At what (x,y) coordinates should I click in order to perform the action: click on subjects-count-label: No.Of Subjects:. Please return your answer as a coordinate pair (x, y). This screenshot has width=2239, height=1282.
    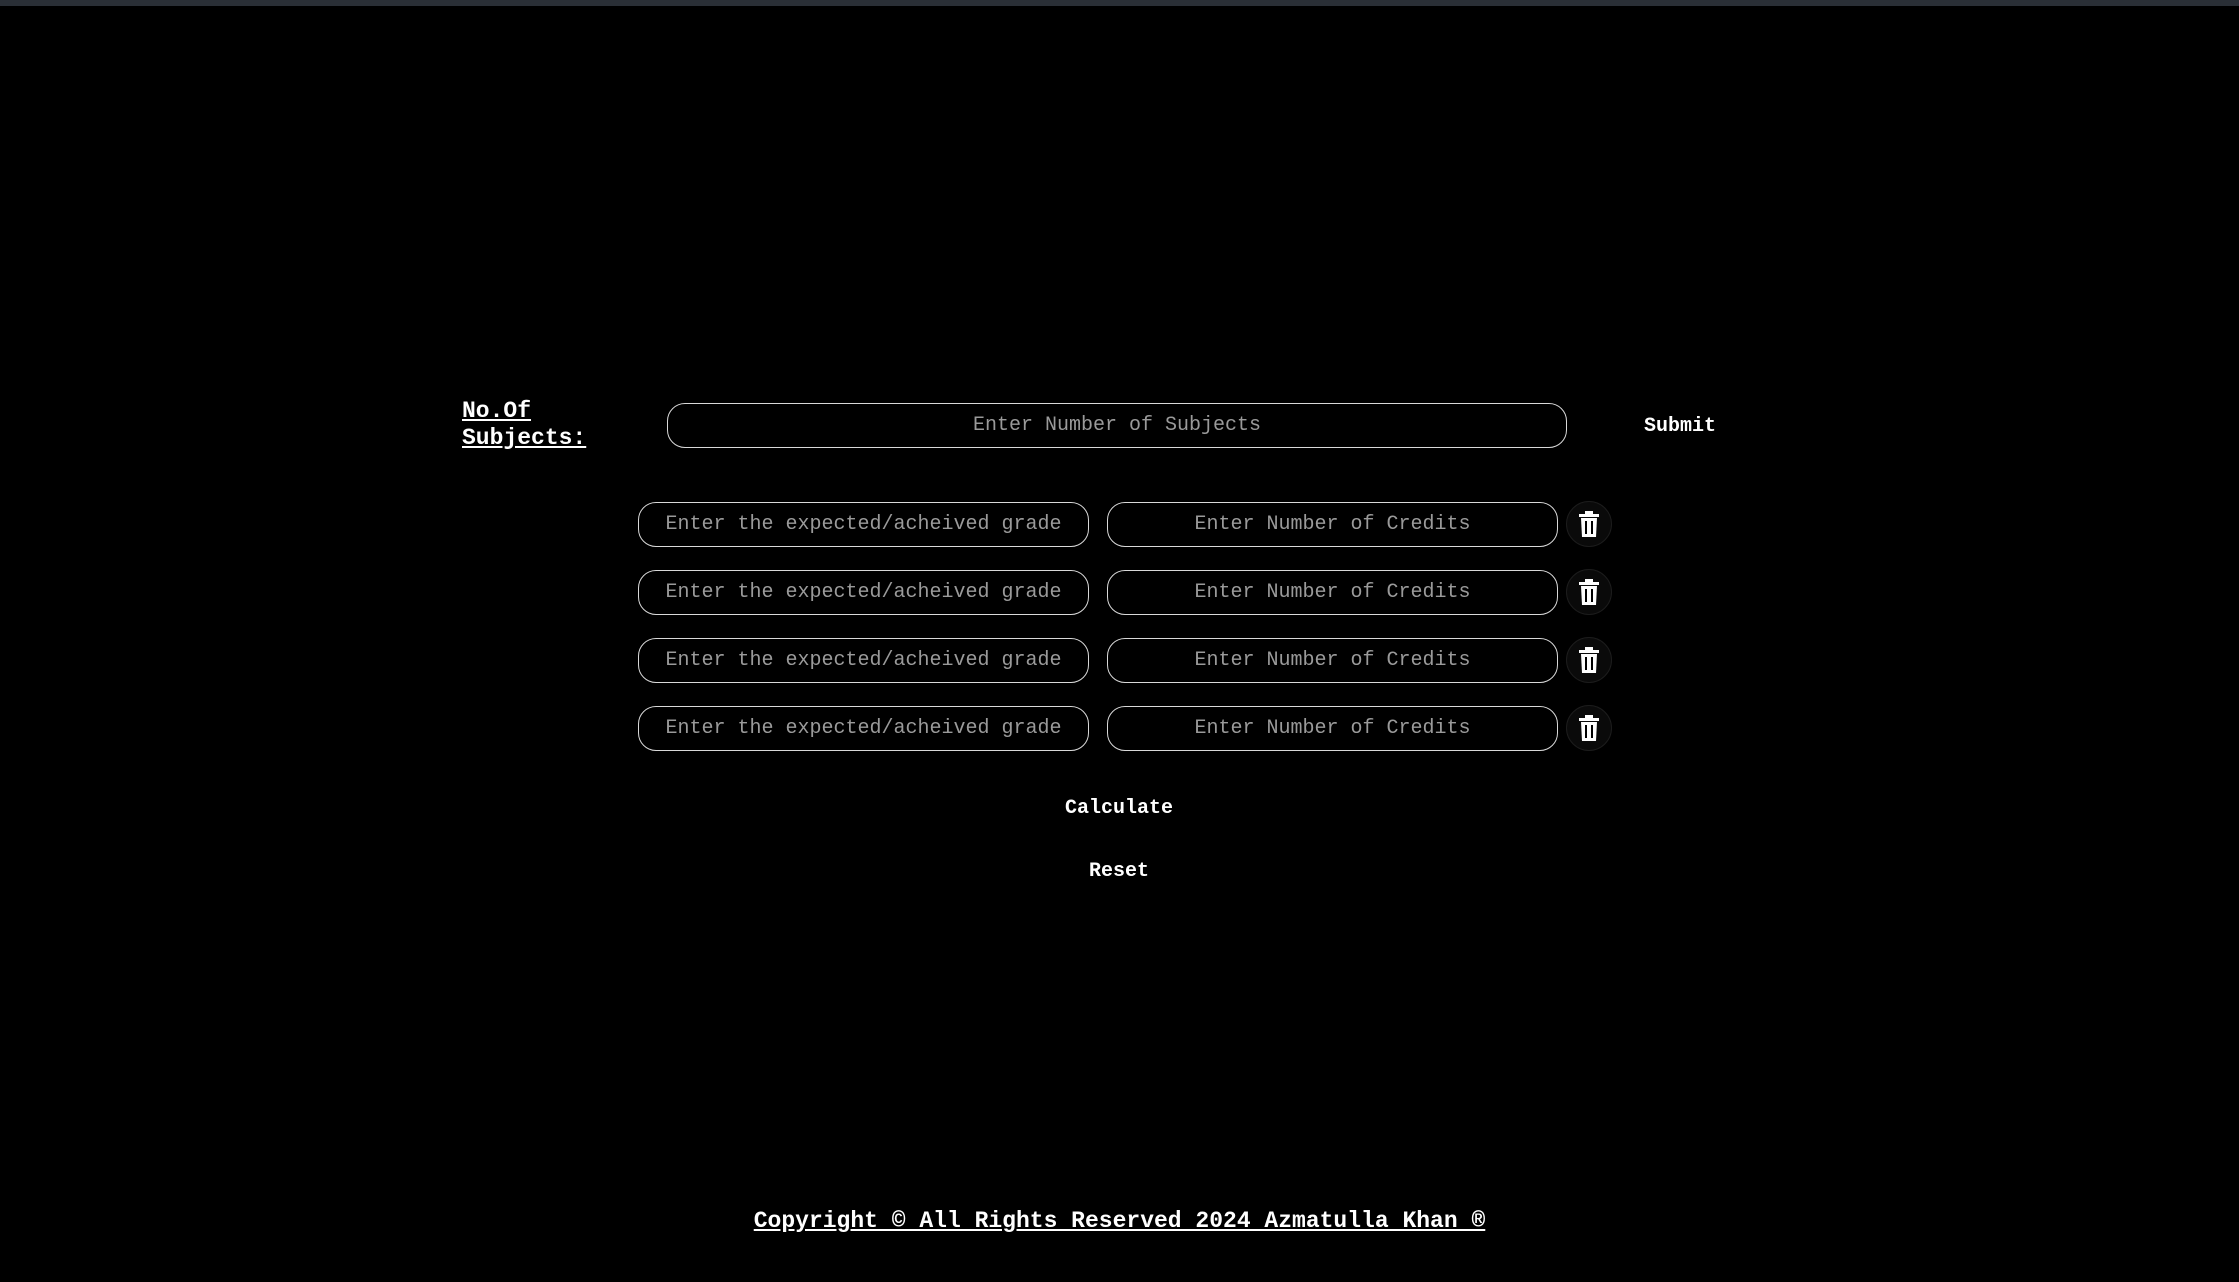
    Looking at the image, I should click on (524, 424).